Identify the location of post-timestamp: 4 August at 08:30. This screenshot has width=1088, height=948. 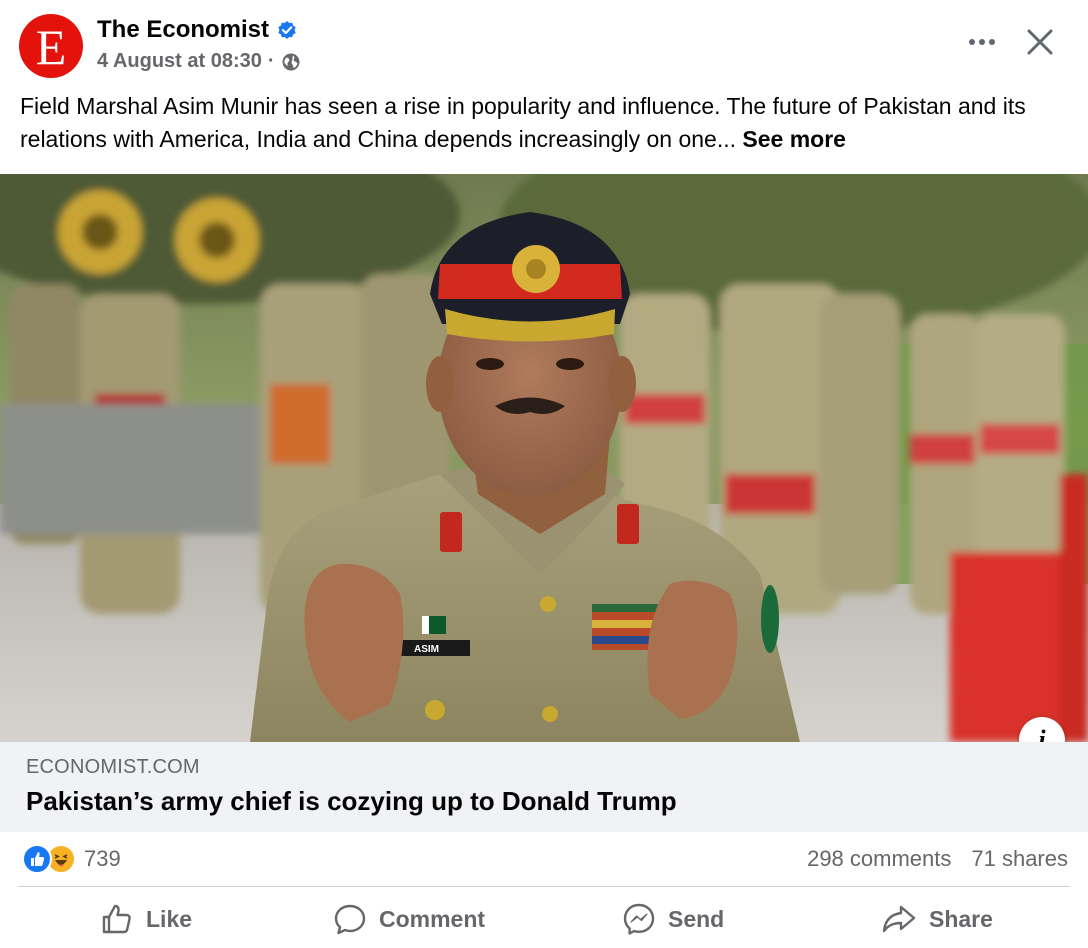
(179, 61).